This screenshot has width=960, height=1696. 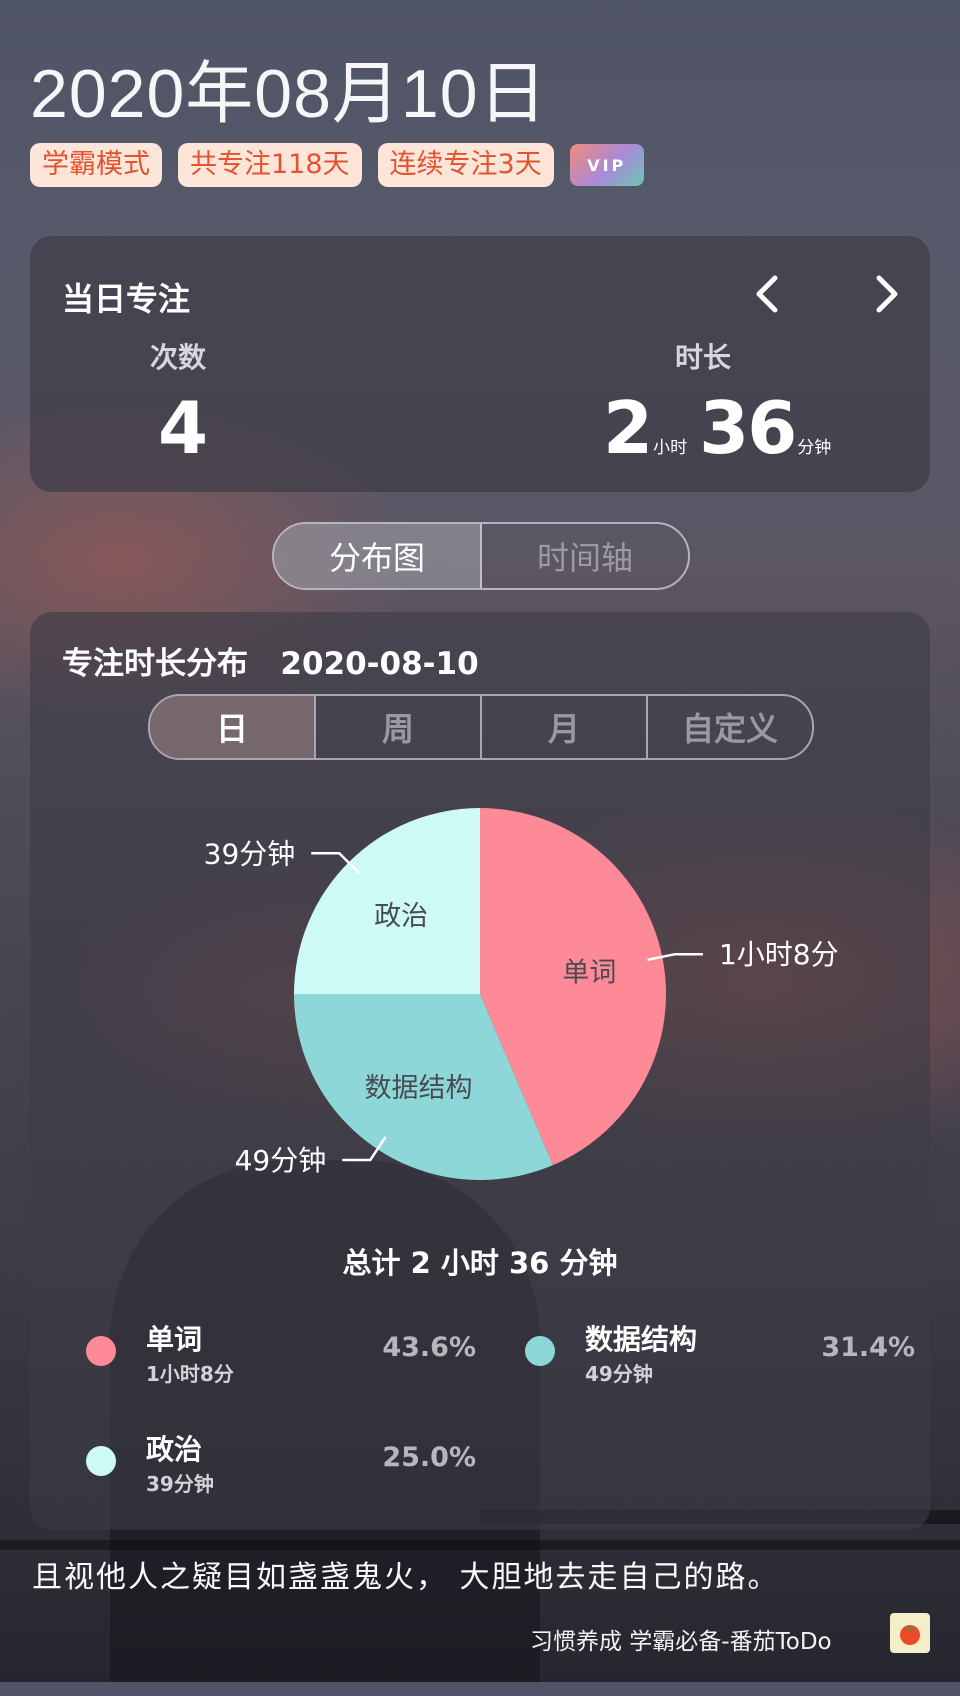 What do you see at coordinates (250, 853) in the screenshot?
I see `pie-value-label: 39分钟` at bounding box center [250, 853].